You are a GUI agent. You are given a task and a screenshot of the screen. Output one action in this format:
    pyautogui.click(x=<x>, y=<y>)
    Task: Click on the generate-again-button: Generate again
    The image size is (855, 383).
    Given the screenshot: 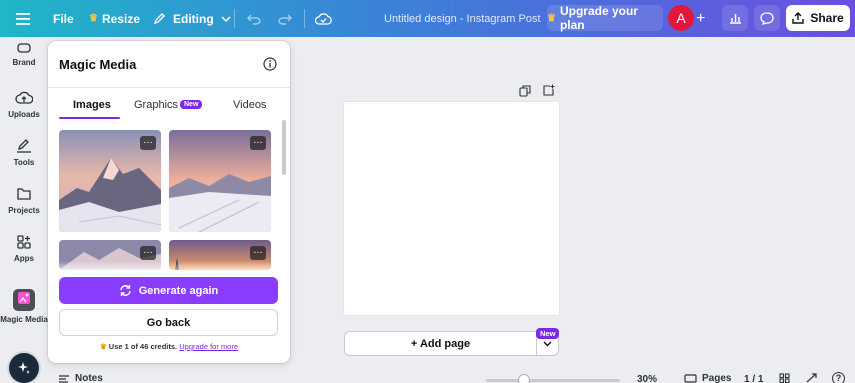 What is the action you would take?
    pyautogui.click(x=168, y=290)
    